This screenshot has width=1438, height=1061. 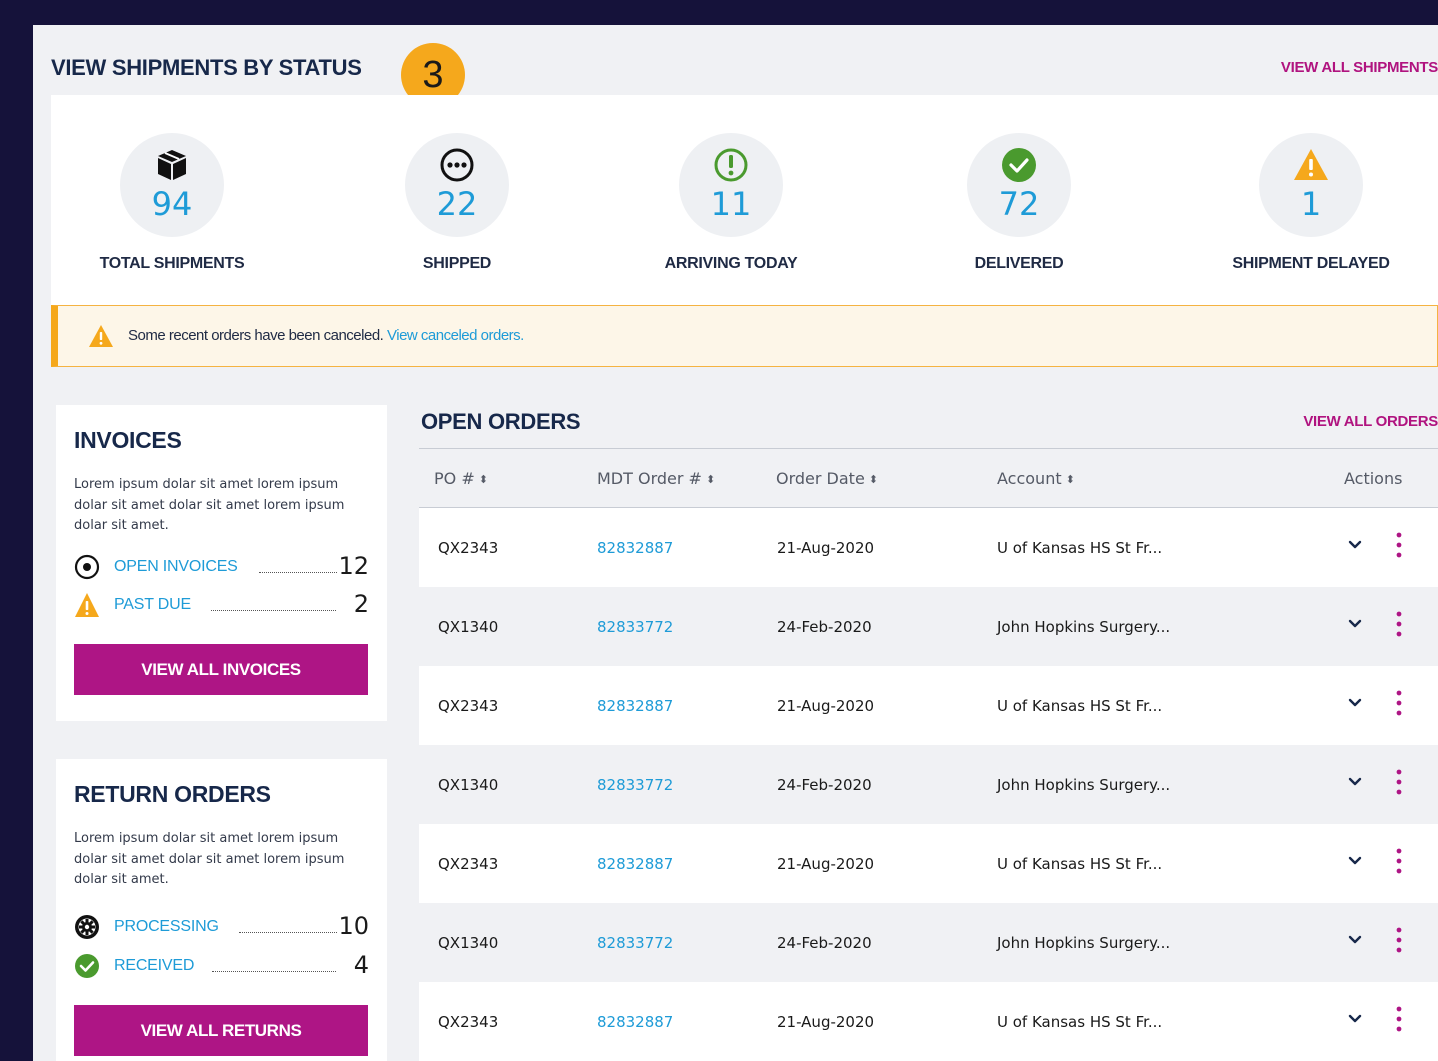 I want to click on status-label: ARRIVING TODAY, so click(x=731, y=263).